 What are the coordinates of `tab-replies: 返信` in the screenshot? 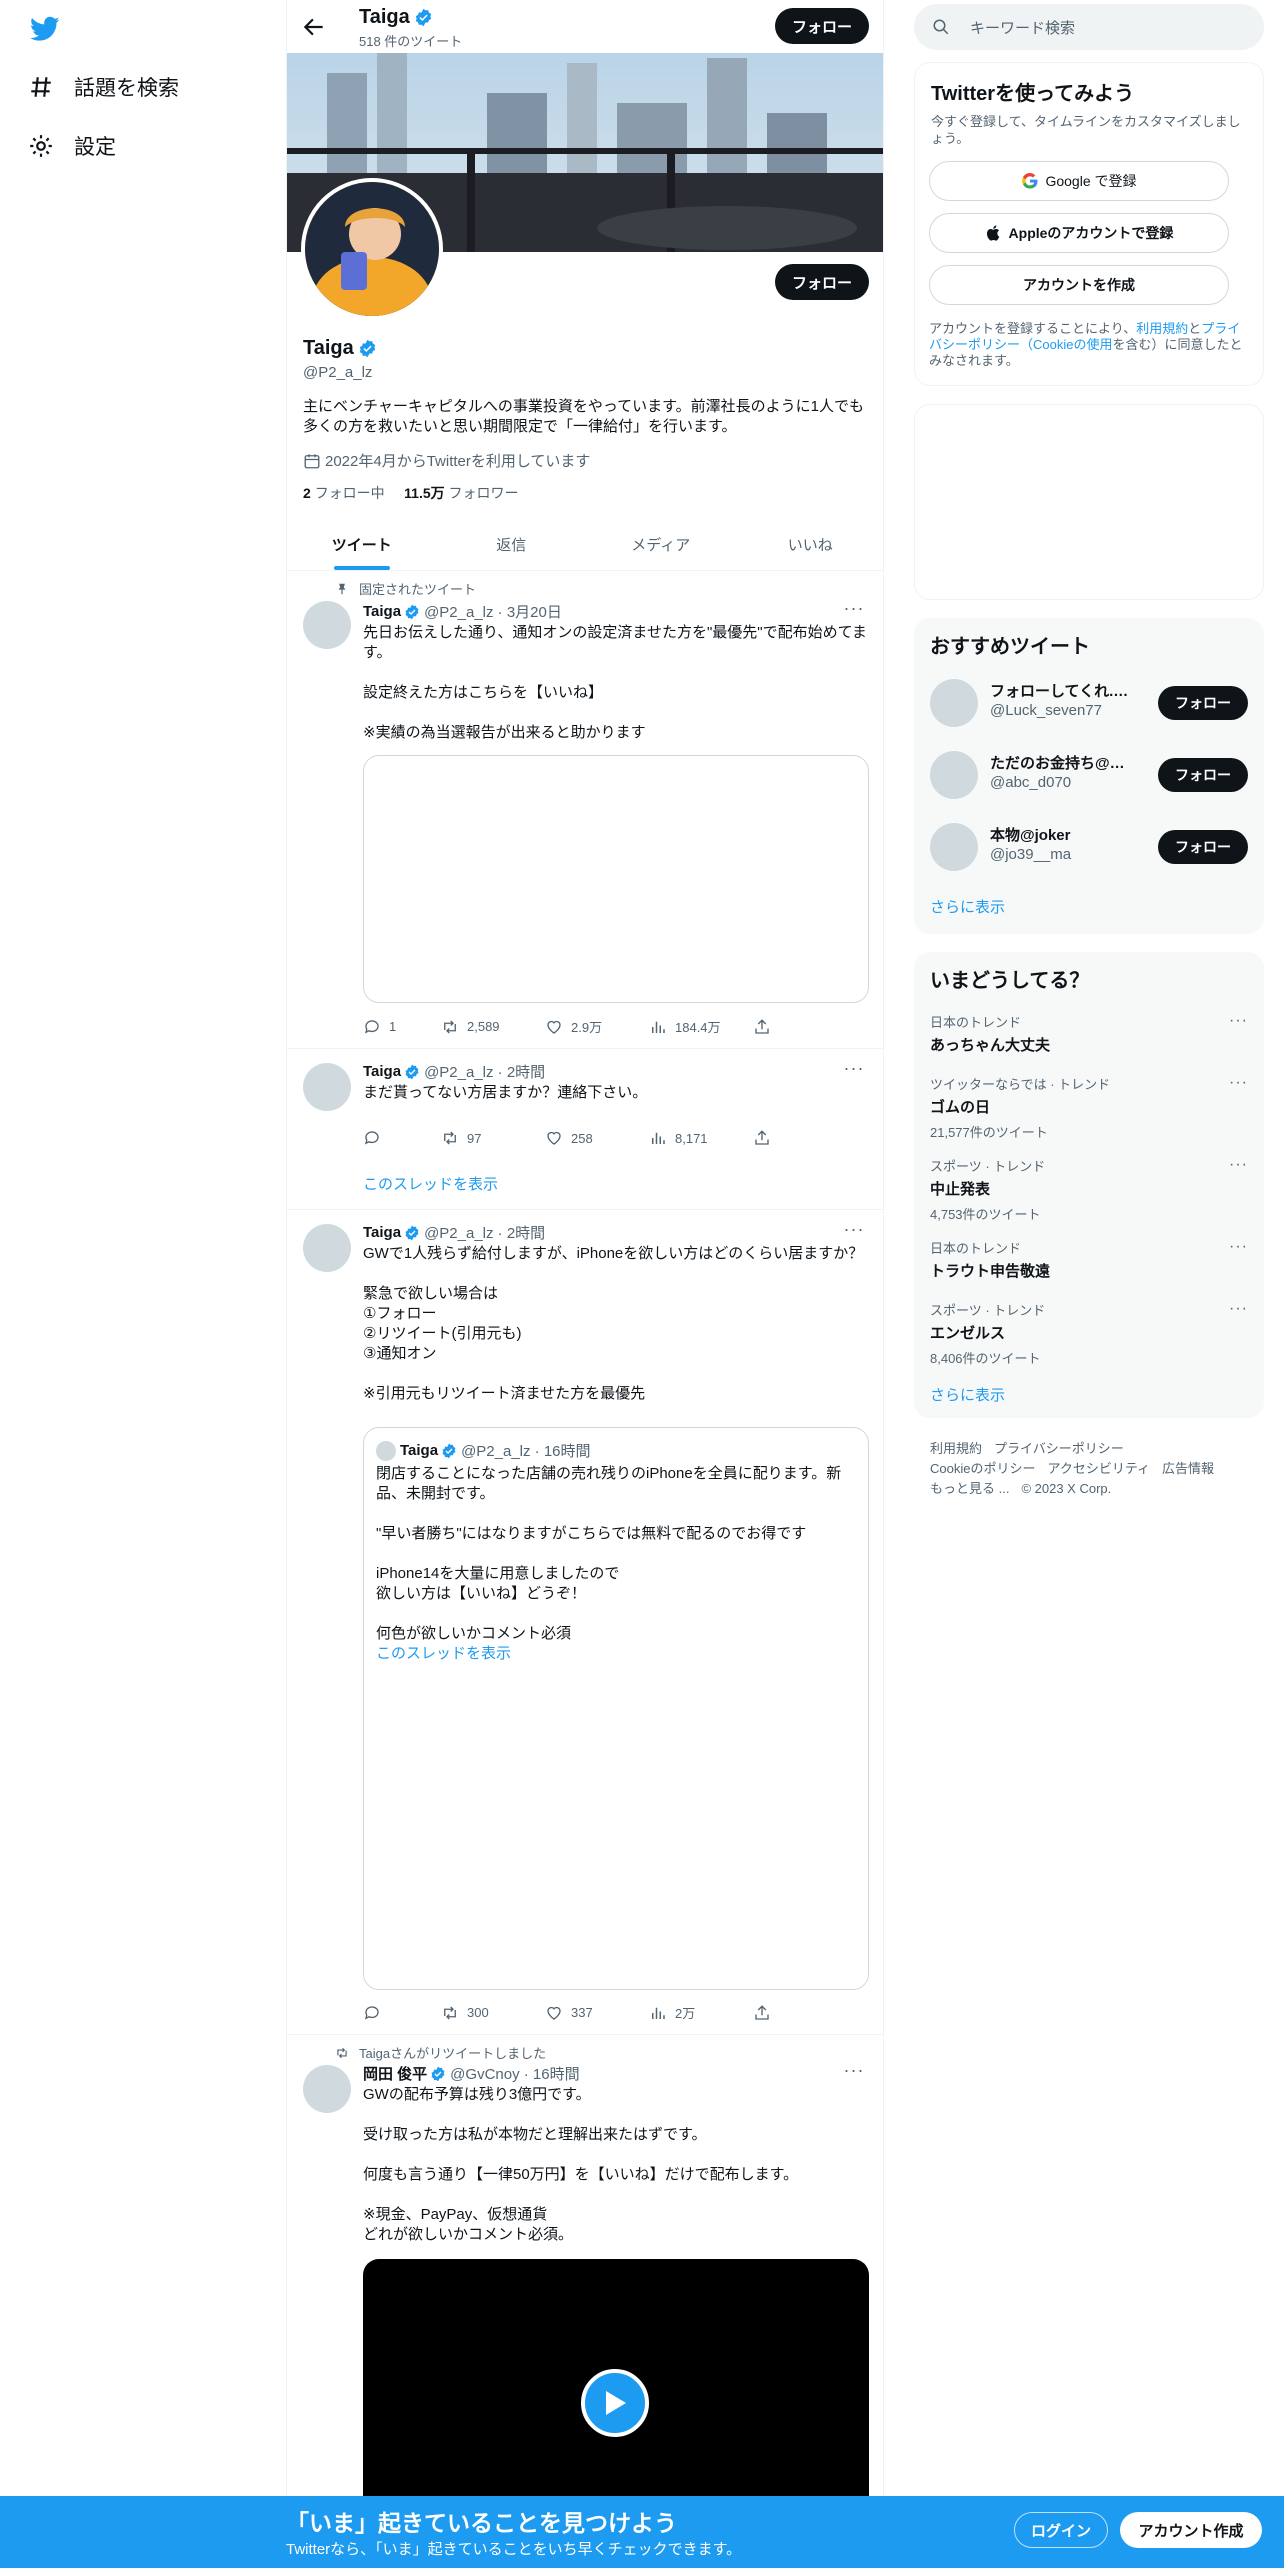 It's located at (512, 544).